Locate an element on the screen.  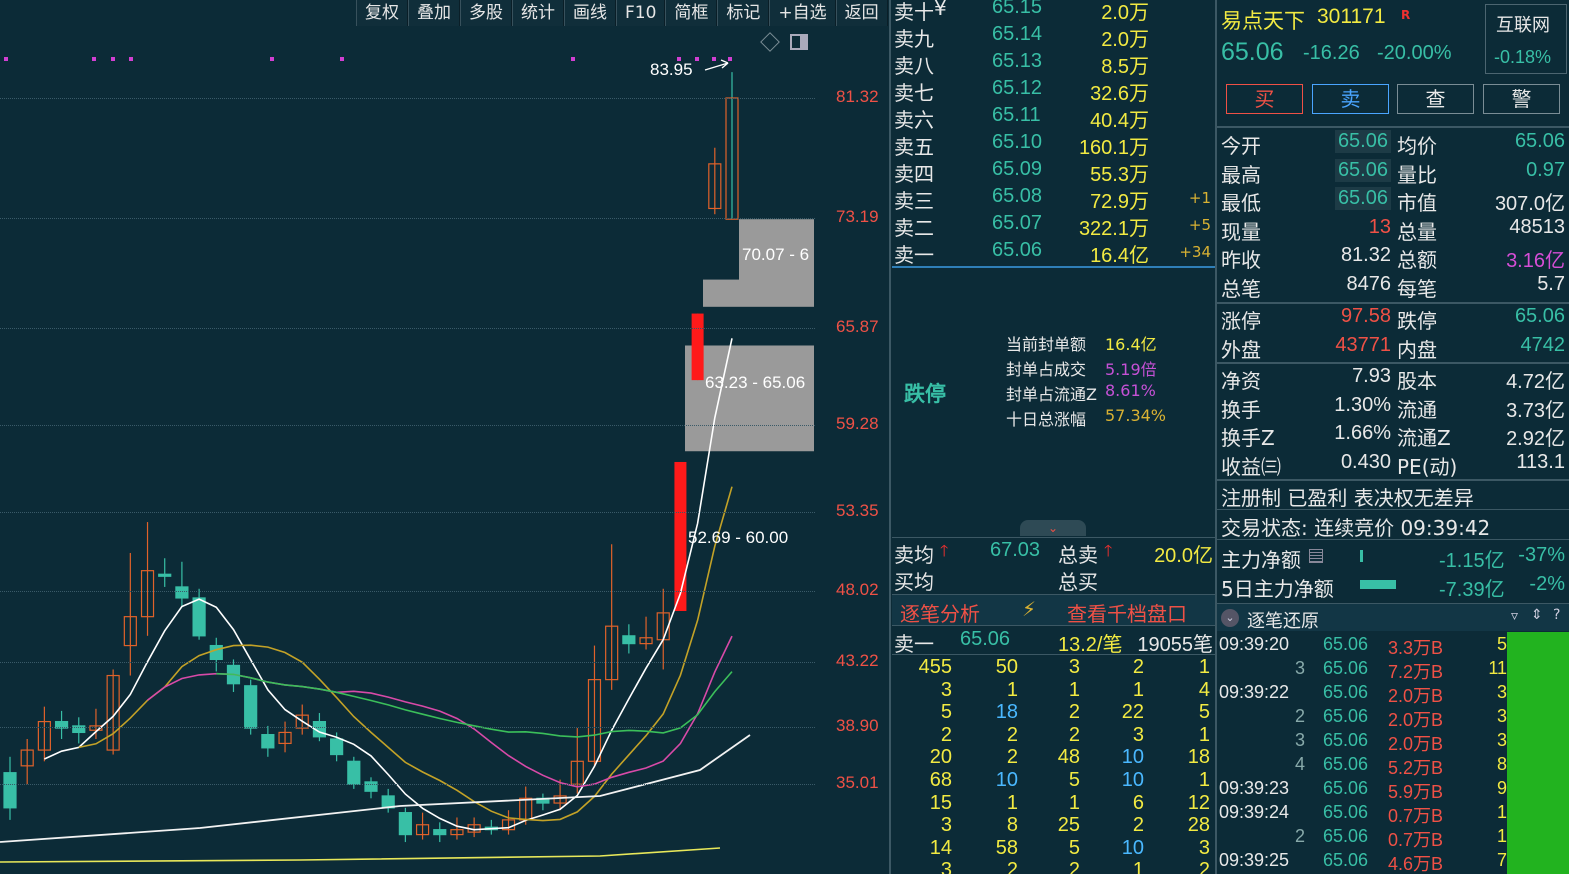
alert-button: 警 is located at coordinates (1521, 99).